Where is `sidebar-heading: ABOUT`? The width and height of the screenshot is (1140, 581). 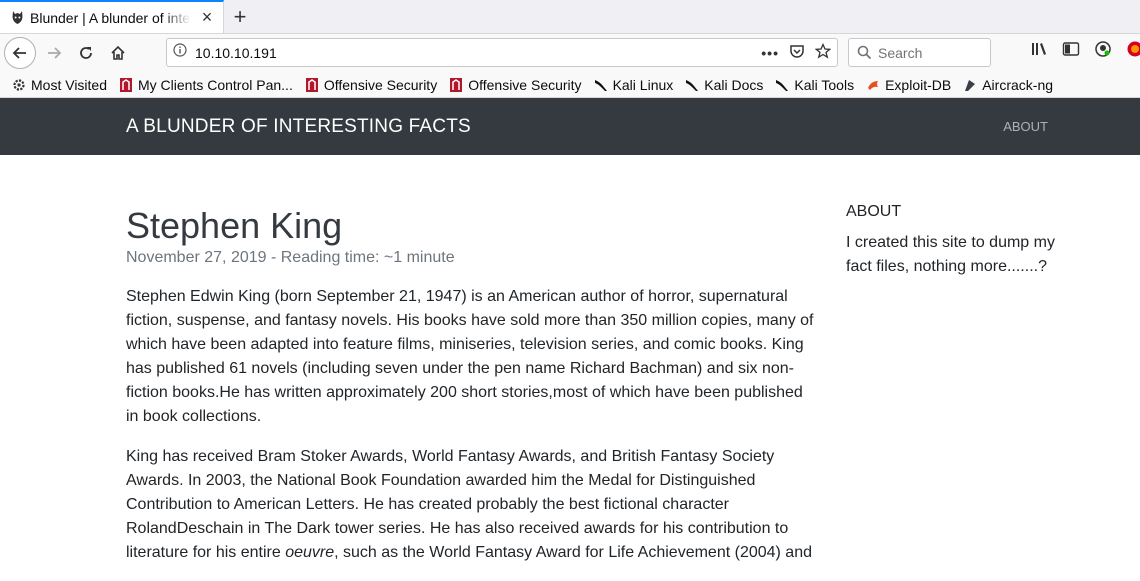 sidebar-heading: ABOUT is located at coordinates (961, 212).